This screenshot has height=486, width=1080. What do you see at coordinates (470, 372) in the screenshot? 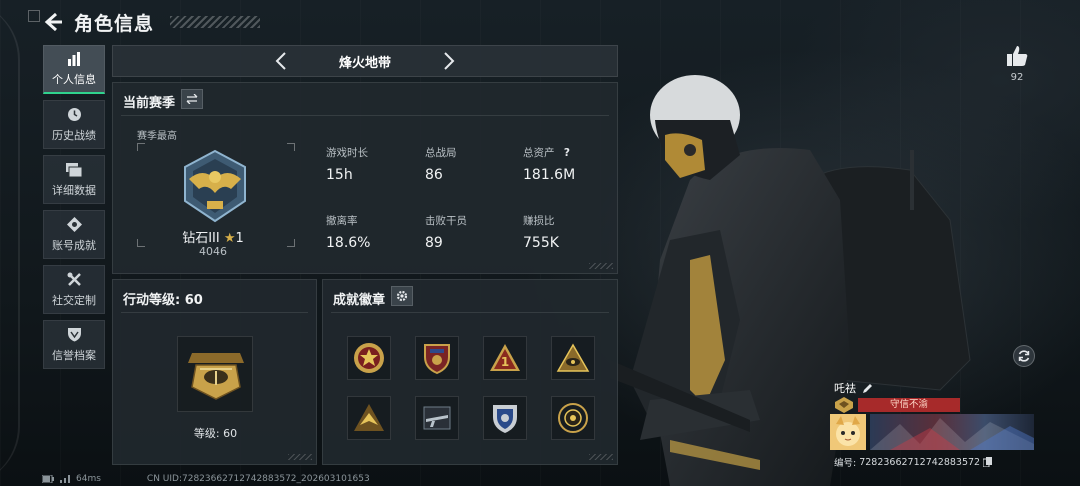
I see `achievement-badges-panel: 成就徽章 1` at bounding box center [470, 372].